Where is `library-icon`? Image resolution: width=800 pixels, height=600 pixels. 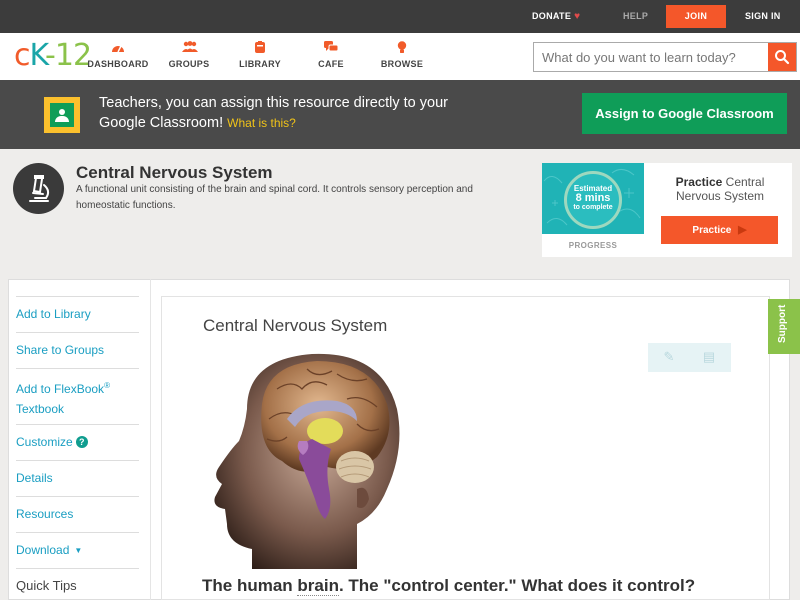 library-icon is located at coordinates (260, 47).